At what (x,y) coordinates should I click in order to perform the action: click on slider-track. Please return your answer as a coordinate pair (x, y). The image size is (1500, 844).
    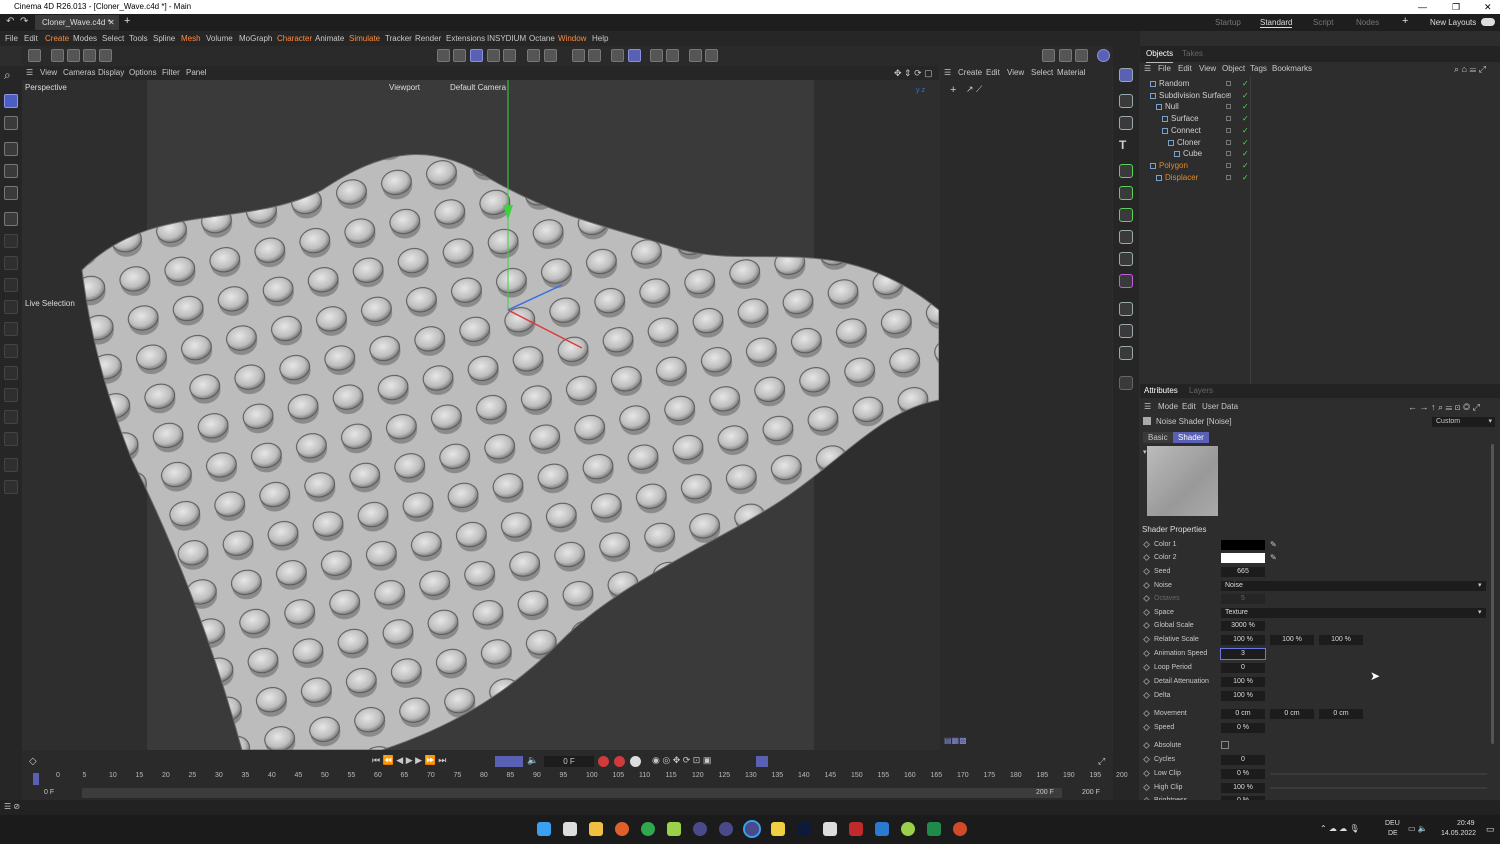
    Looking at the image, I should click on (1378, 788).